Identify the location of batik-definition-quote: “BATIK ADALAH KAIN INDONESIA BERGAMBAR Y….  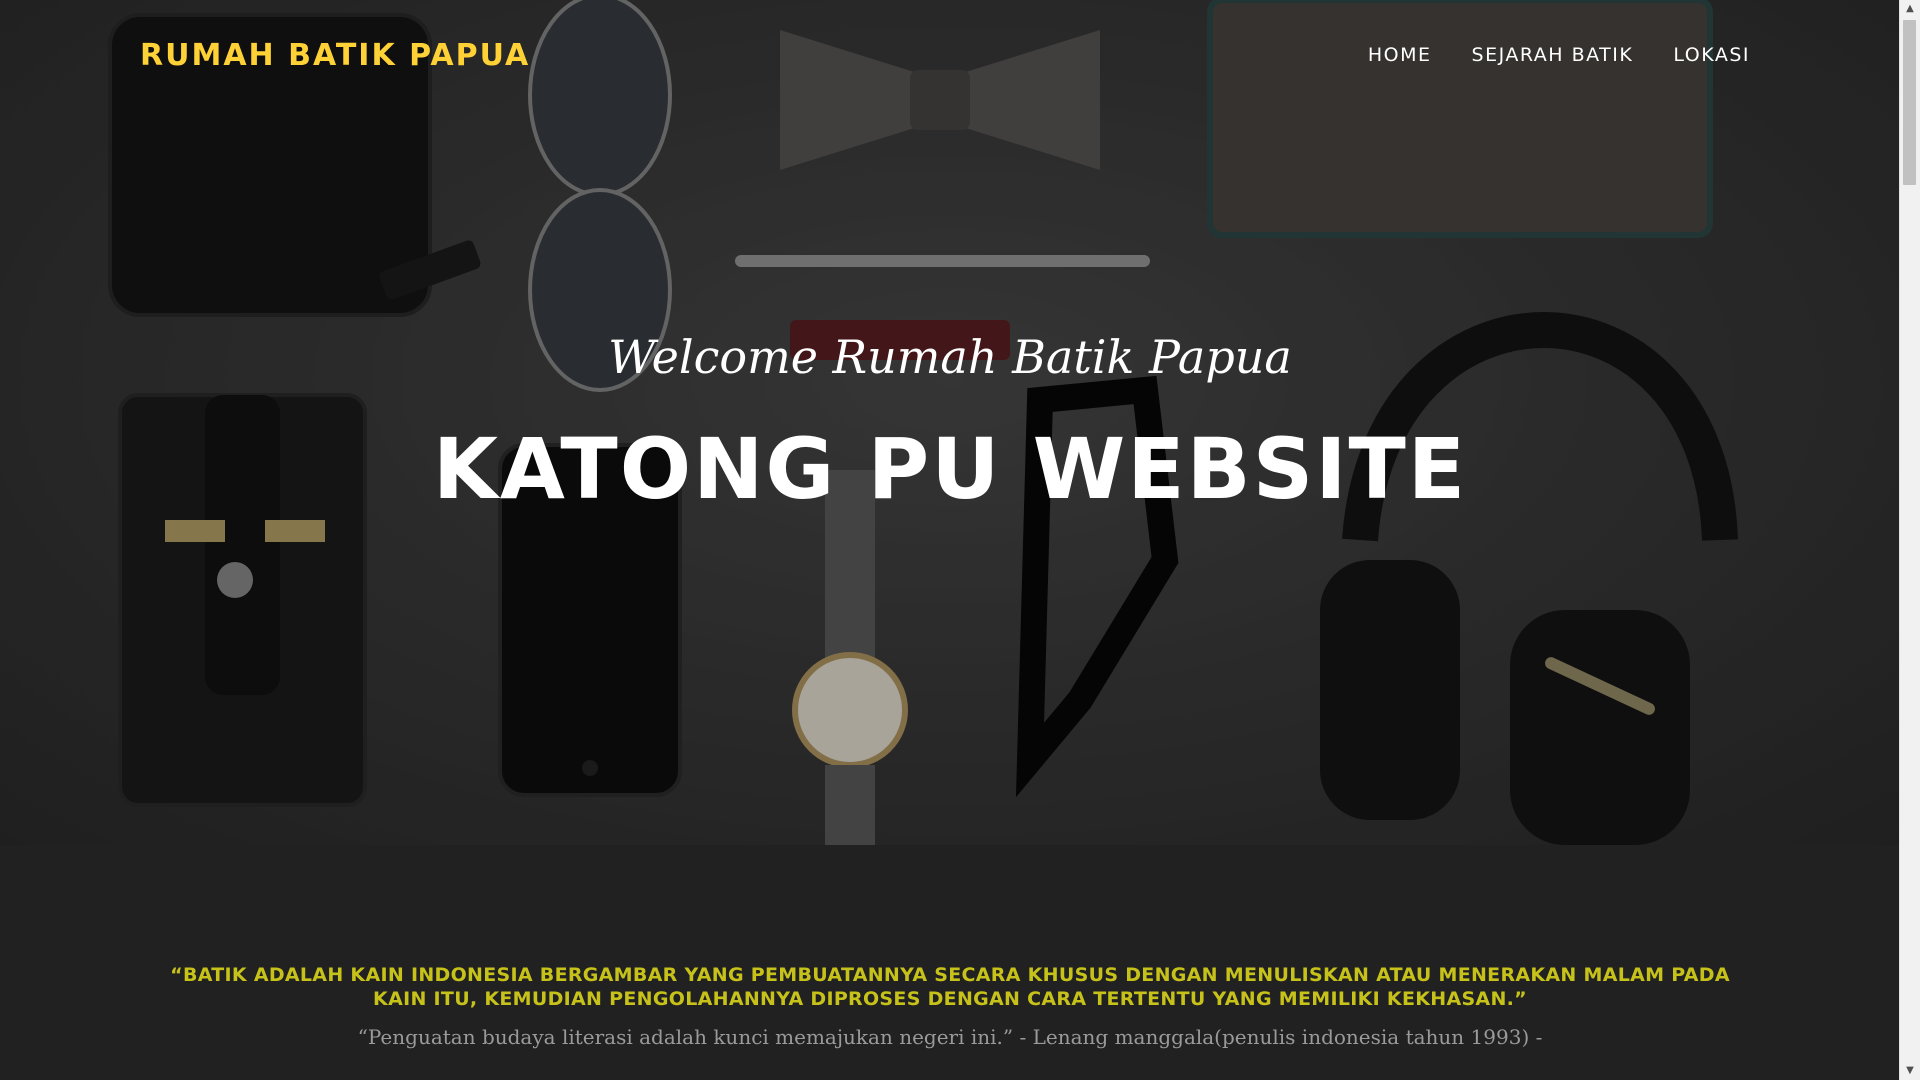
(950, 987).